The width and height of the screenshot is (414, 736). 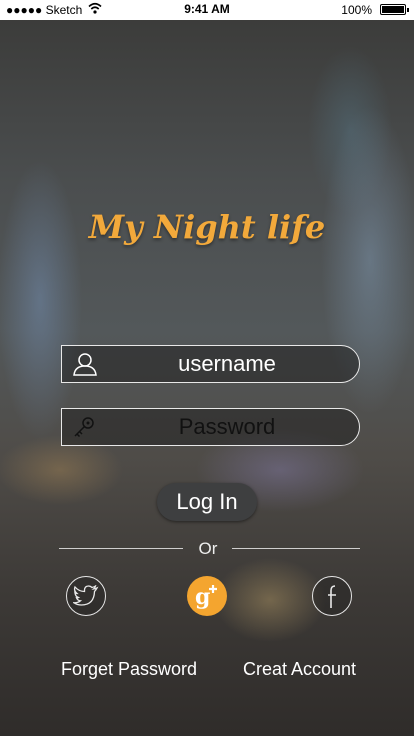 What do you see at coordinates (227, 427) in the screenshot?
I see `password-input` at bounding box center [227, 427].